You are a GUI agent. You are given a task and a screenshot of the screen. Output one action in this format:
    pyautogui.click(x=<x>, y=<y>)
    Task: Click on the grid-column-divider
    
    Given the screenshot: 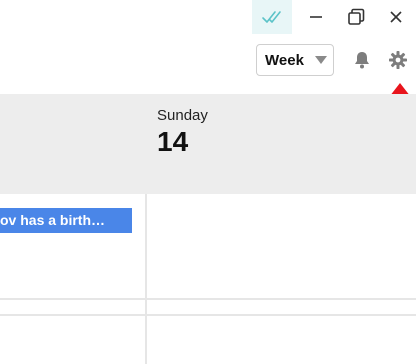 What is the action you would take?
    pyautogui.click(x=146, y=279)
    